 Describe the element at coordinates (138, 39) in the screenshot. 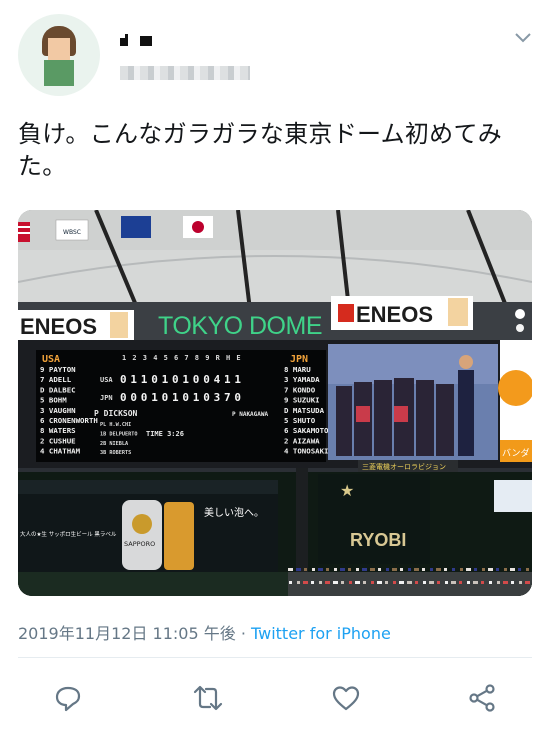

I see `display-name-redacted` at that location.